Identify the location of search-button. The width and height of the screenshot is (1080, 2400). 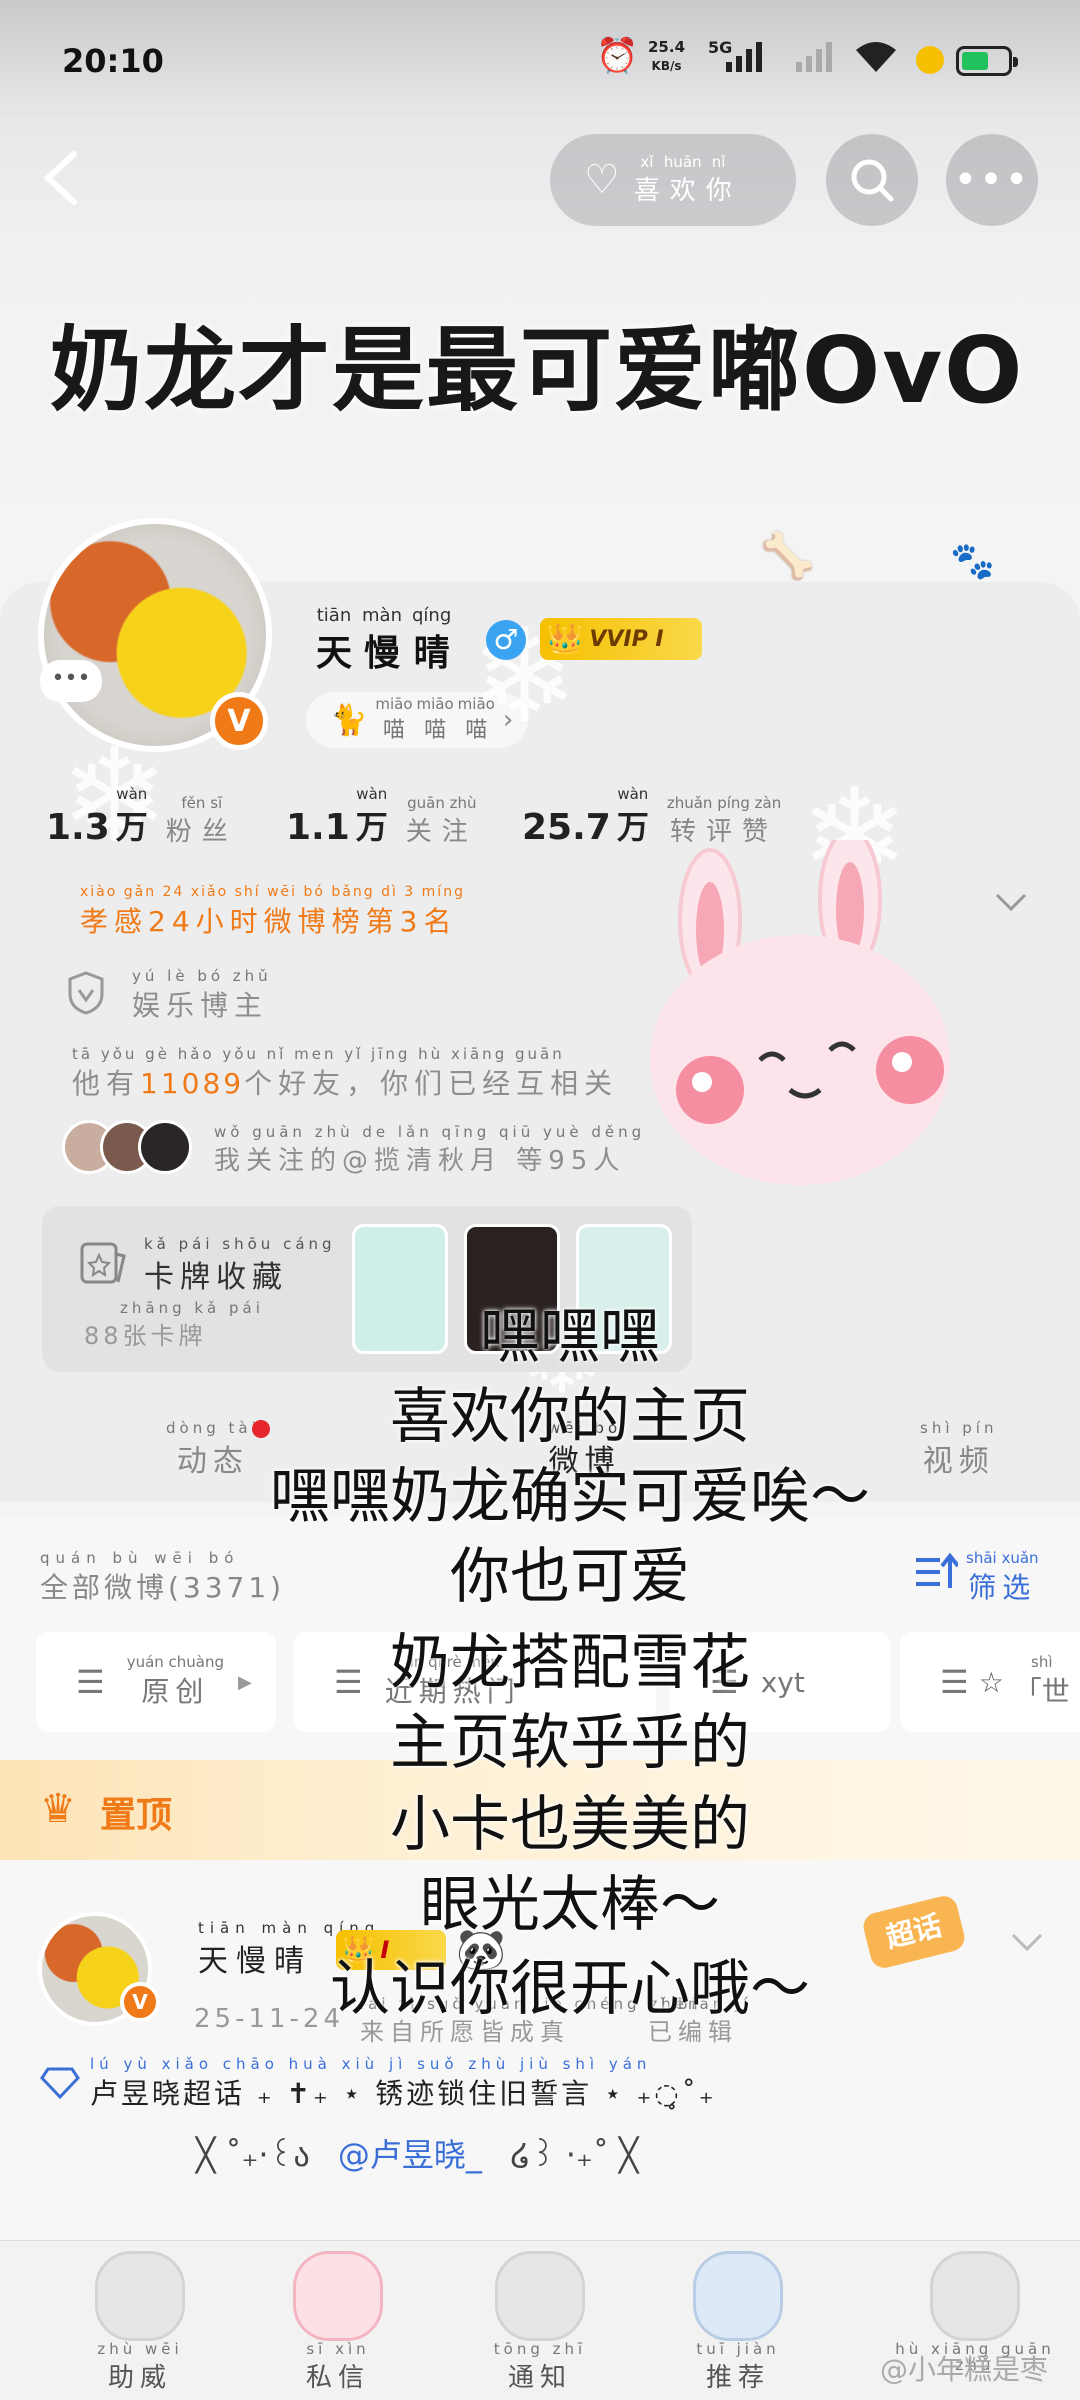
(872, 180).